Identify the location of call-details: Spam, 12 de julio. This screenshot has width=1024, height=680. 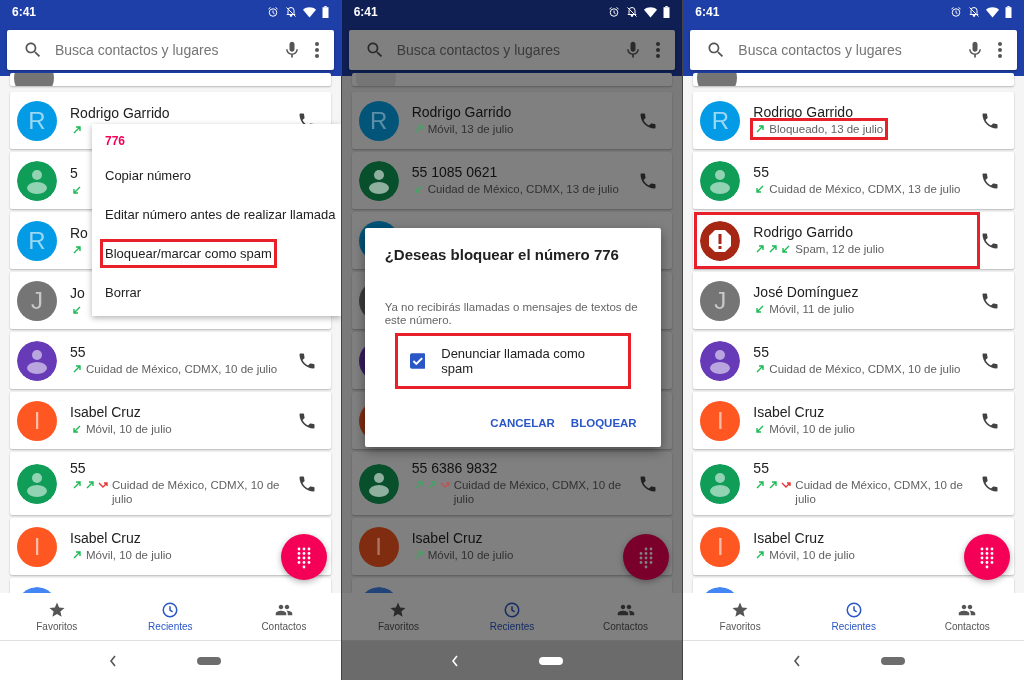
(840, 249).